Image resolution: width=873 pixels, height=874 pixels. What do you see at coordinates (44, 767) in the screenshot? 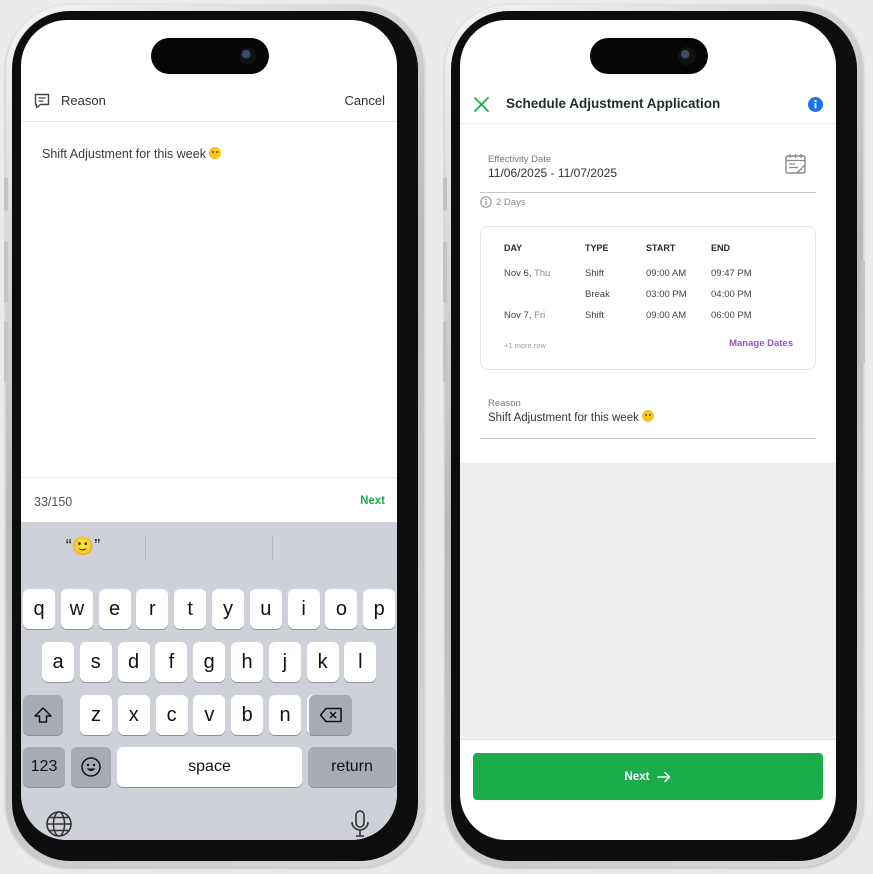
I see `numbers-key: 123` at bounding box center [44, 767].